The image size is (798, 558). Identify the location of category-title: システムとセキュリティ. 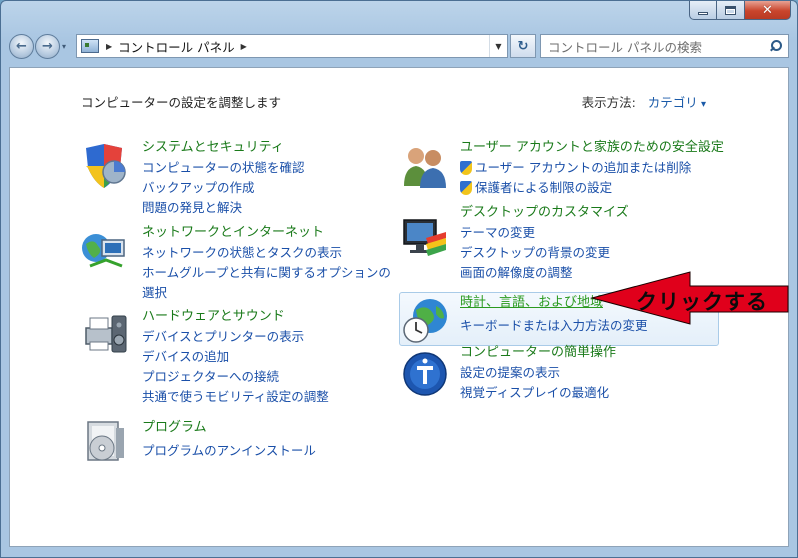
(223, 148).